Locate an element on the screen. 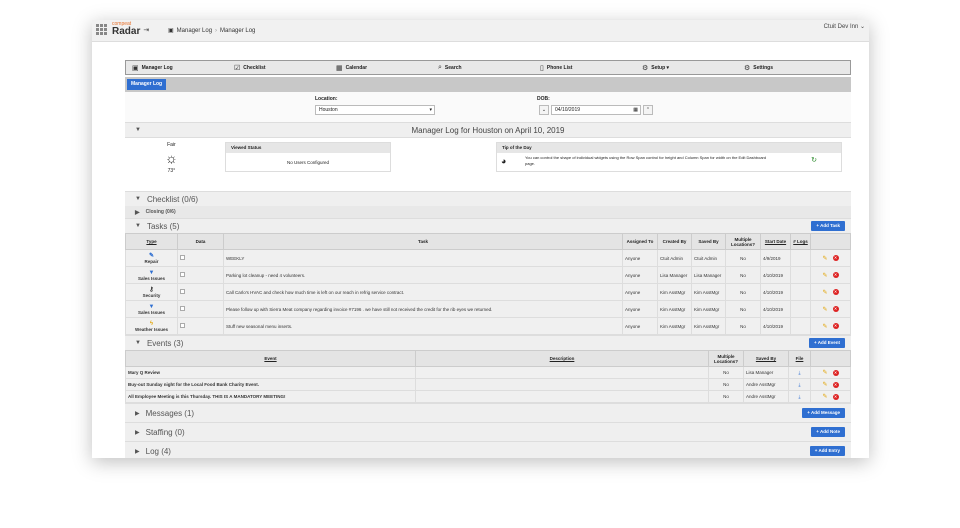 The height and width of the screenshot is (528, 960). nav-item-phone-list: ▯ Phone List is located at coordinates (556, 68).